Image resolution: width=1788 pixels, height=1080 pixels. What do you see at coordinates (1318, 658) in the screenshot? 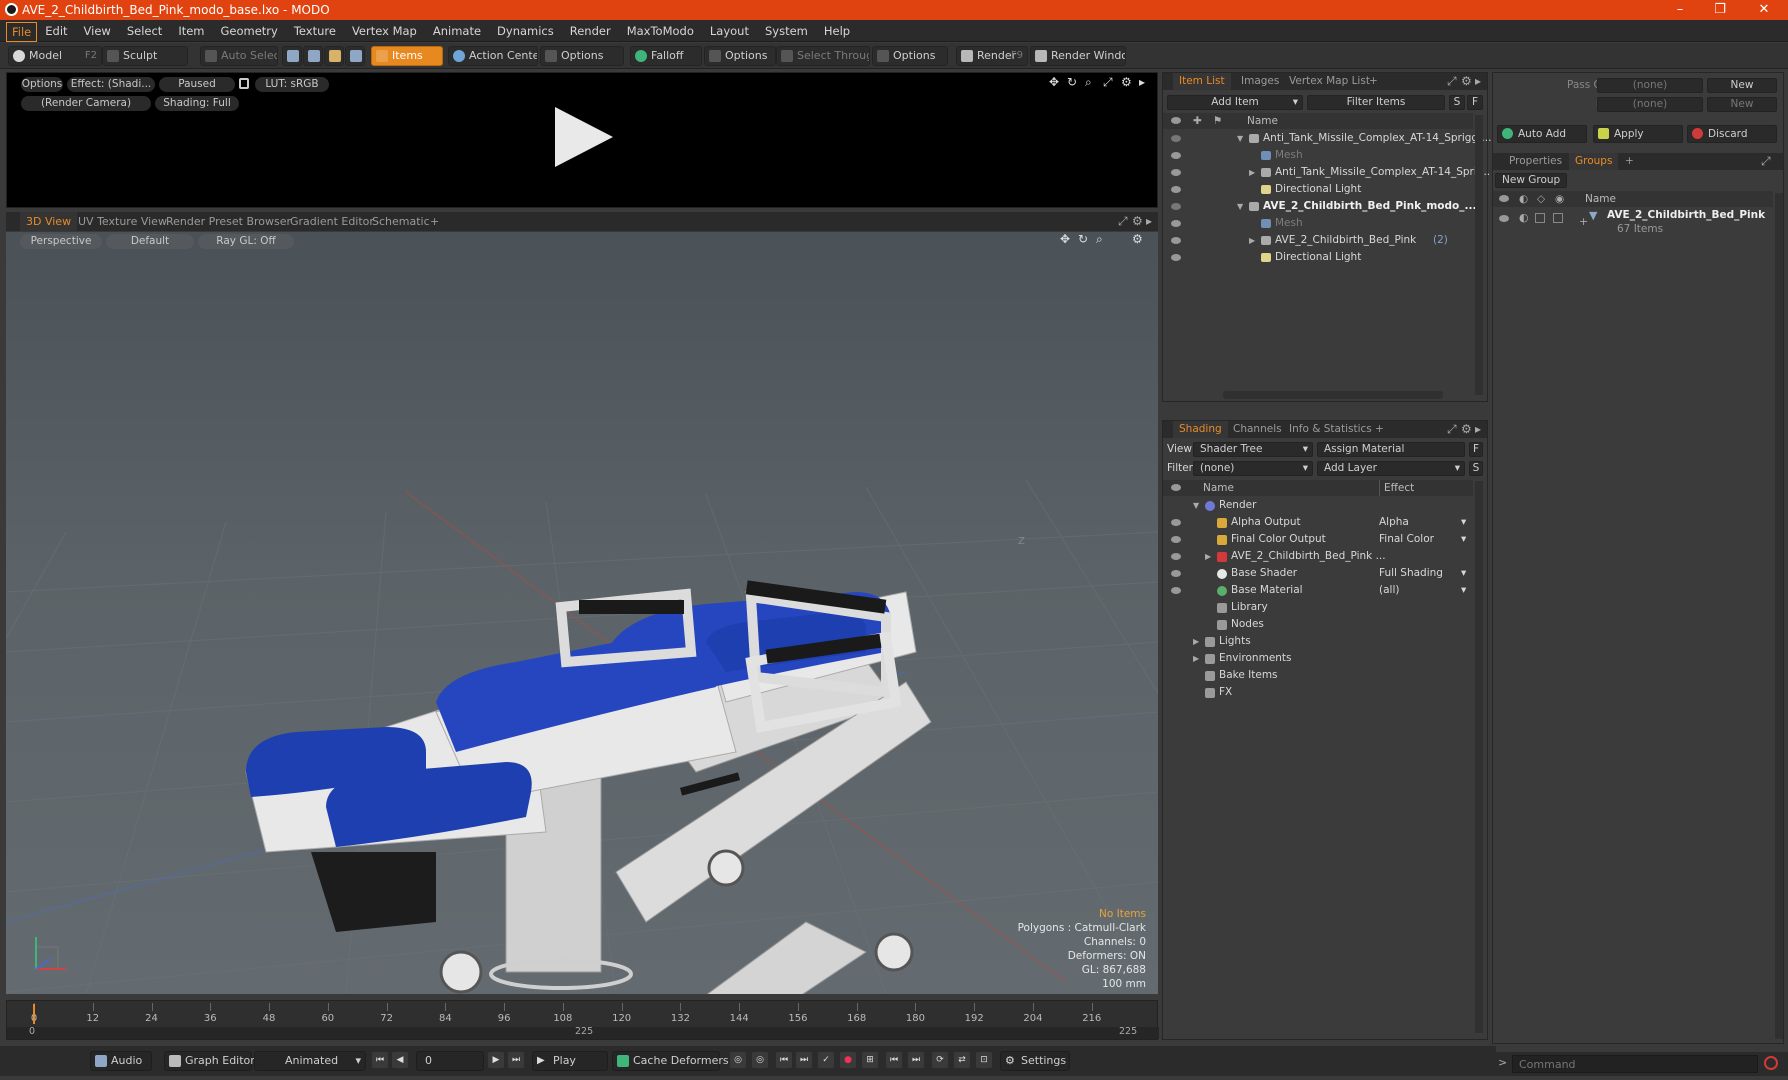
I see `shader-tree-row: ▶ Environments` at bounding box center [1318, 658].